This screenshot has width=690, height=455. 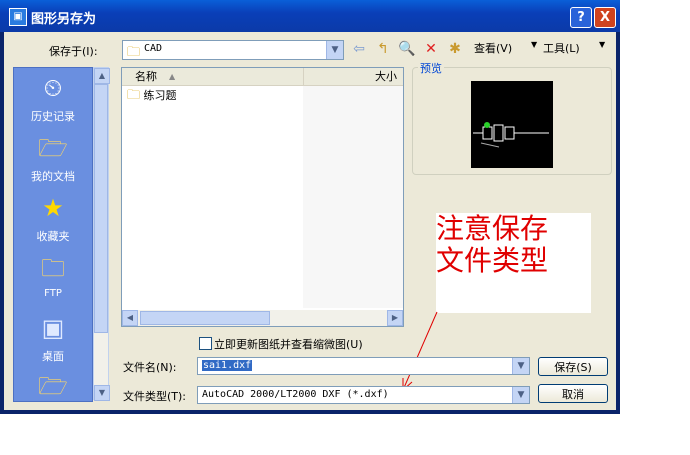 I want to click on scroll-left-button: ◀, so click(x=130, y=318).